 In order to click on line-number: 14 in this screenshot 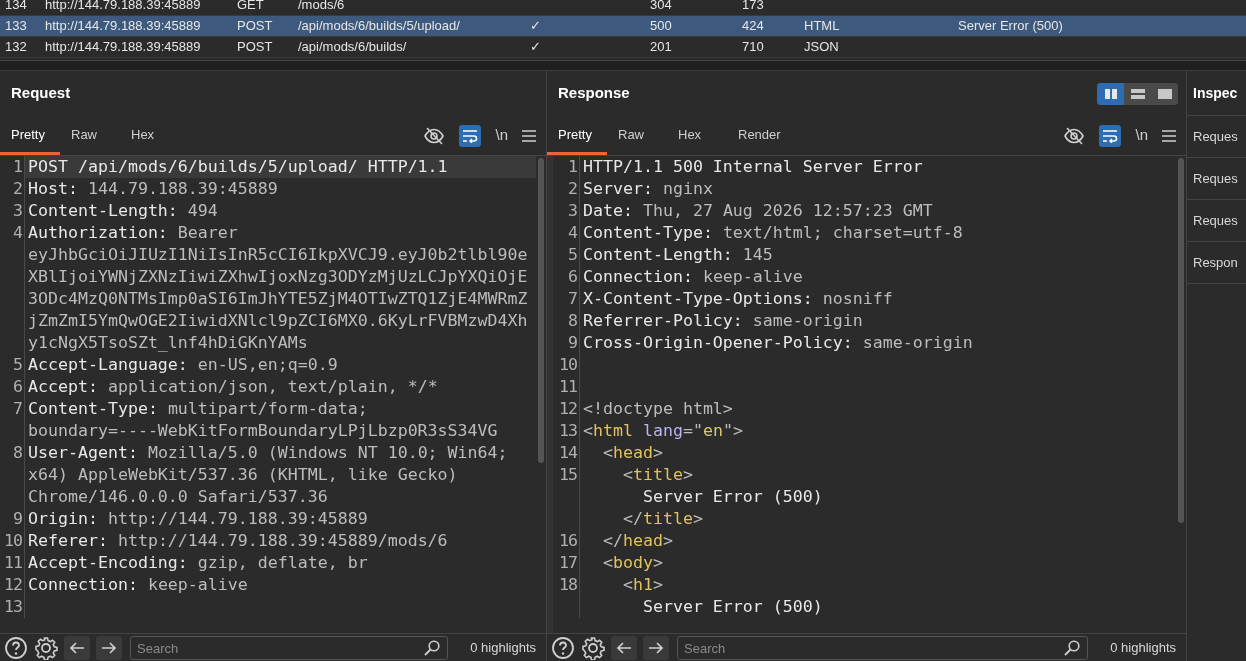, I will do `click(568, 452)`.